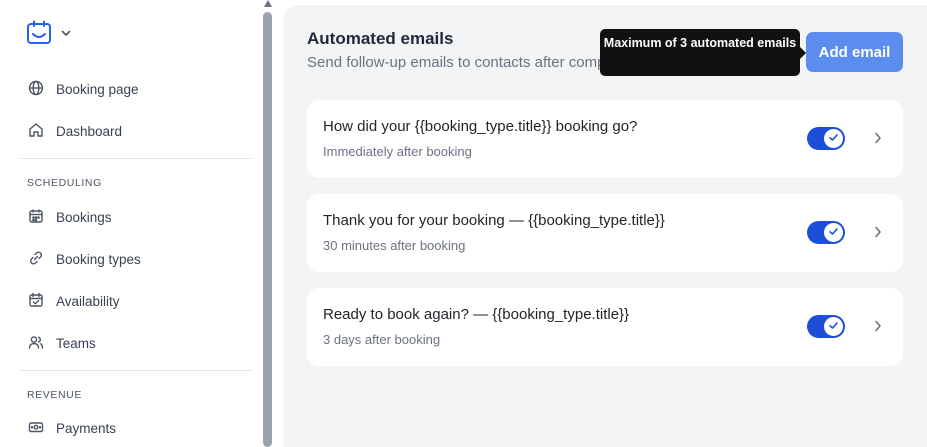 This screenshot has height=447, width=927. Describe the element at coordinates (98, 259) in the screenshot. I see `sidebar-item-label: Booking types` at that location.